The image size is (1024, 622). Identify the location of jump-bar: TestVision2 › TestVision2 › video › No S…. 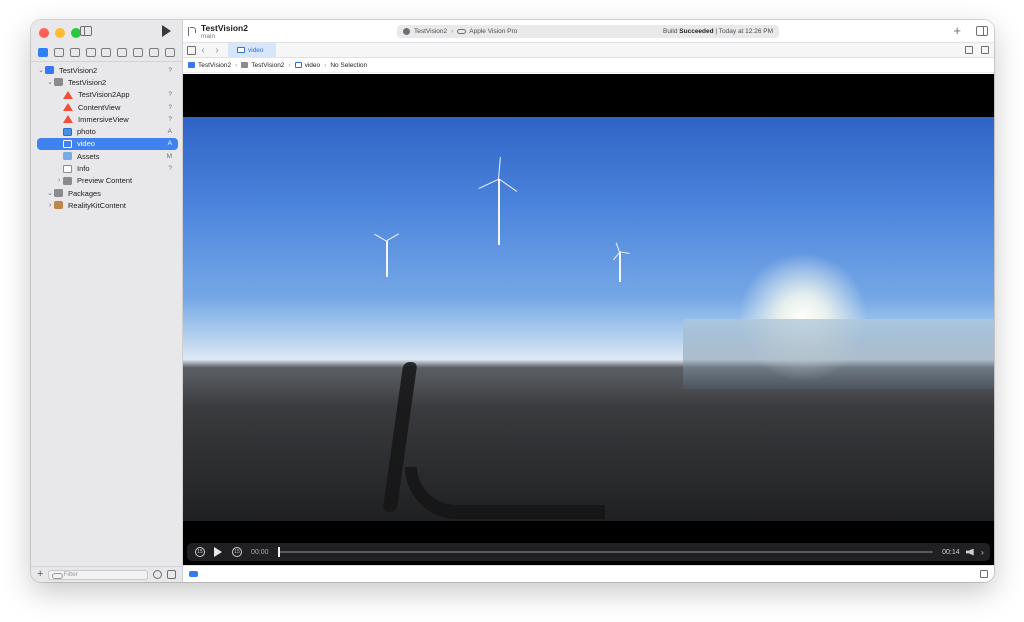
(588, 65).